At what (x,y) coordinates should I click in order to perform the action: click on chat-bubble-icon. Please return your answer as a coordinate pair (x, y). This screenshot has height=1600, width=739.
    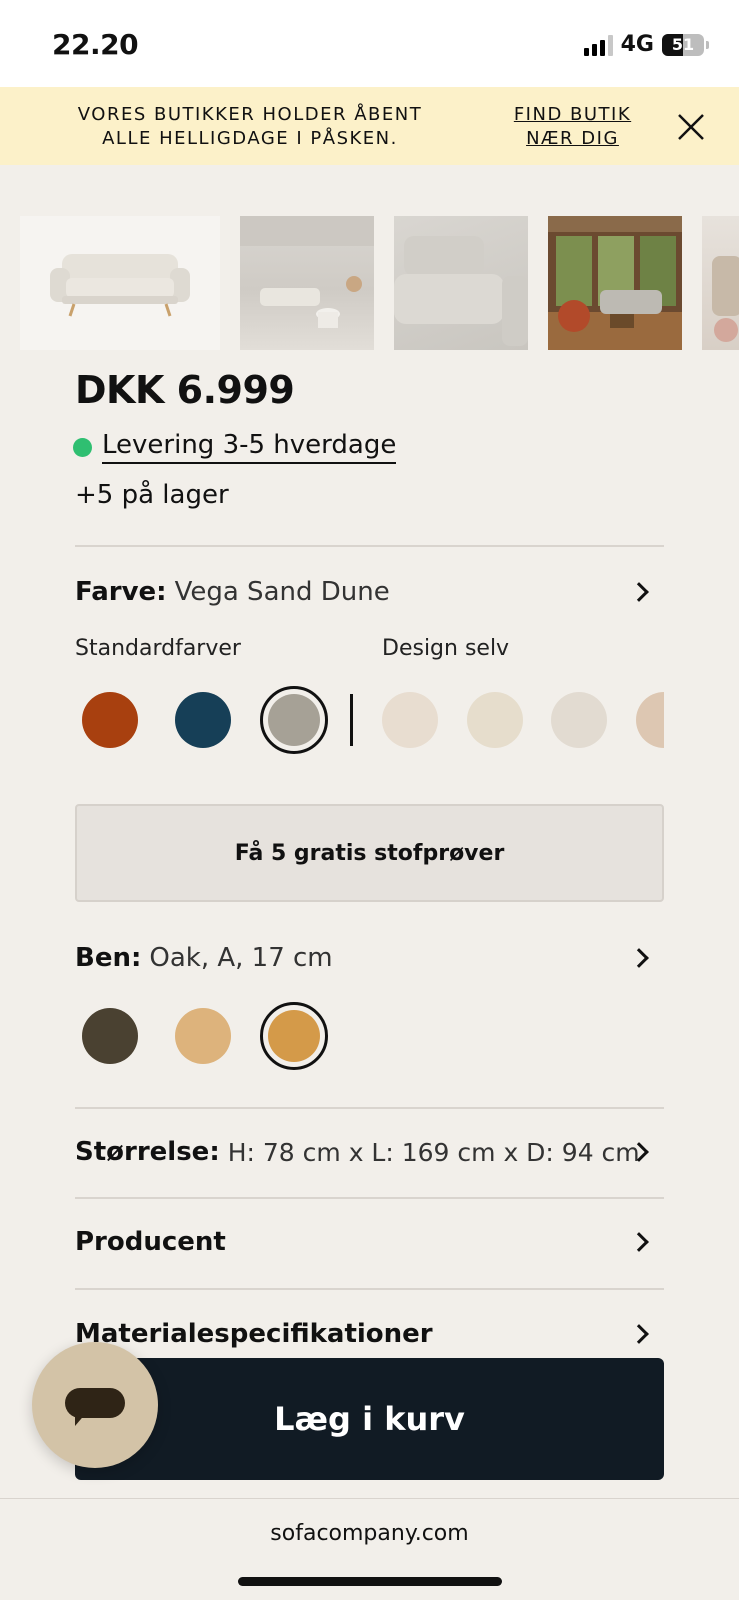
    Looking at the image, I should click on (95, 1403).